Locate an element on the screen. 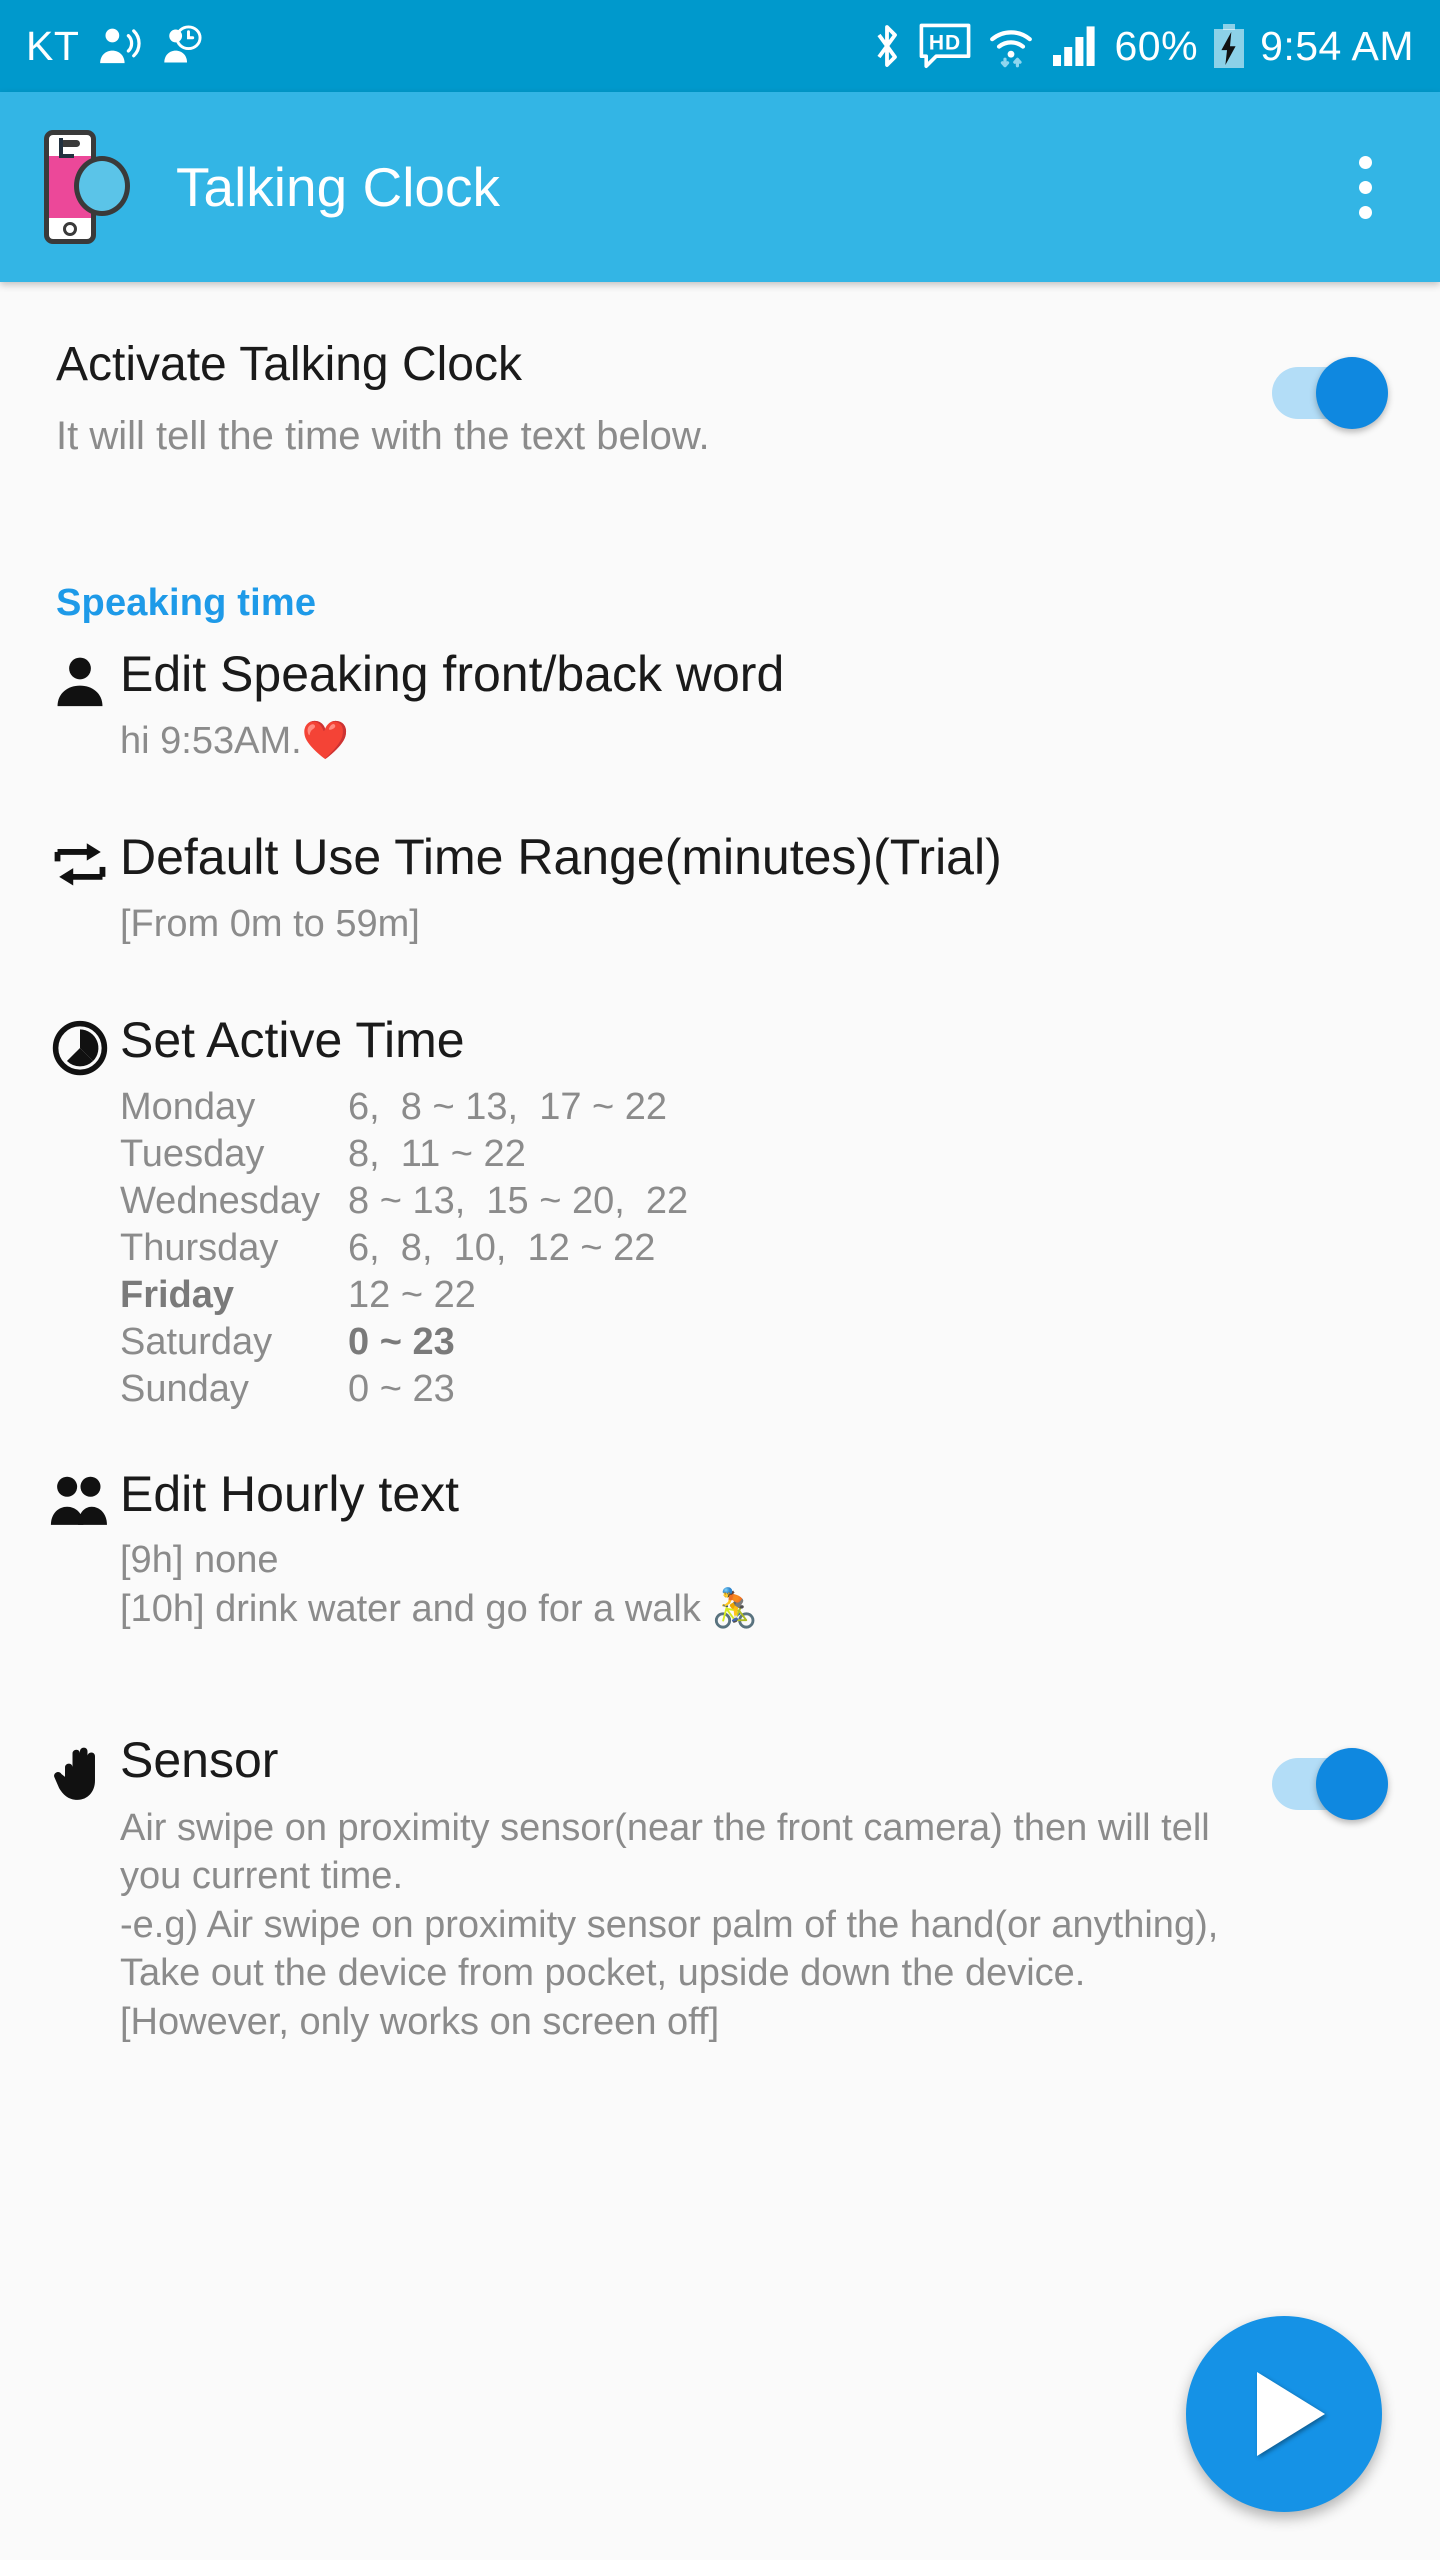 Image resolution: width=1440 pixels, height=2560 pixels. battery-charging-icon is located at coordinates (1229, 46).